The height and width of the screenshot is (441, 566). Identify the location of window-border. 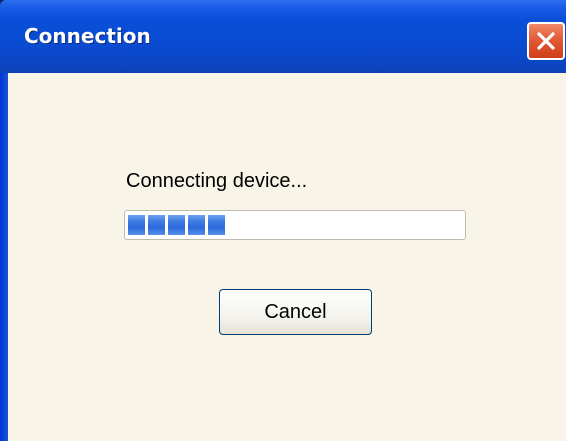
(4, 257).